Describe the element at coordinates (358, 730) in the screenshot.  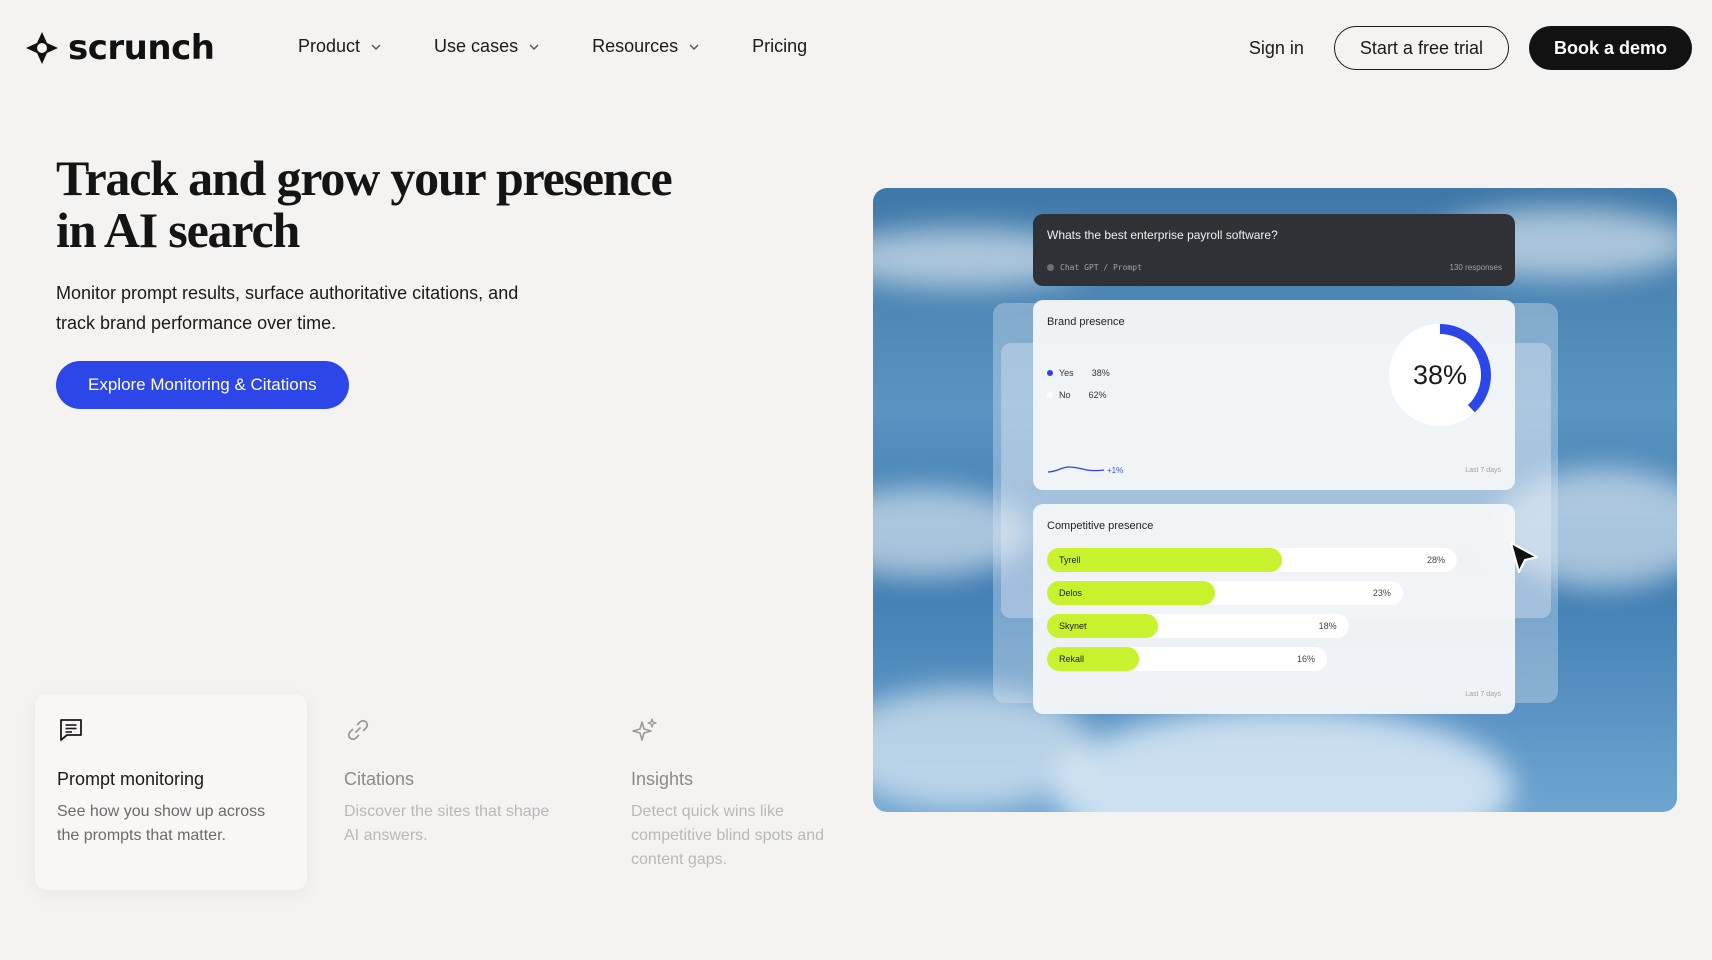
I see `link-icon` at that location.